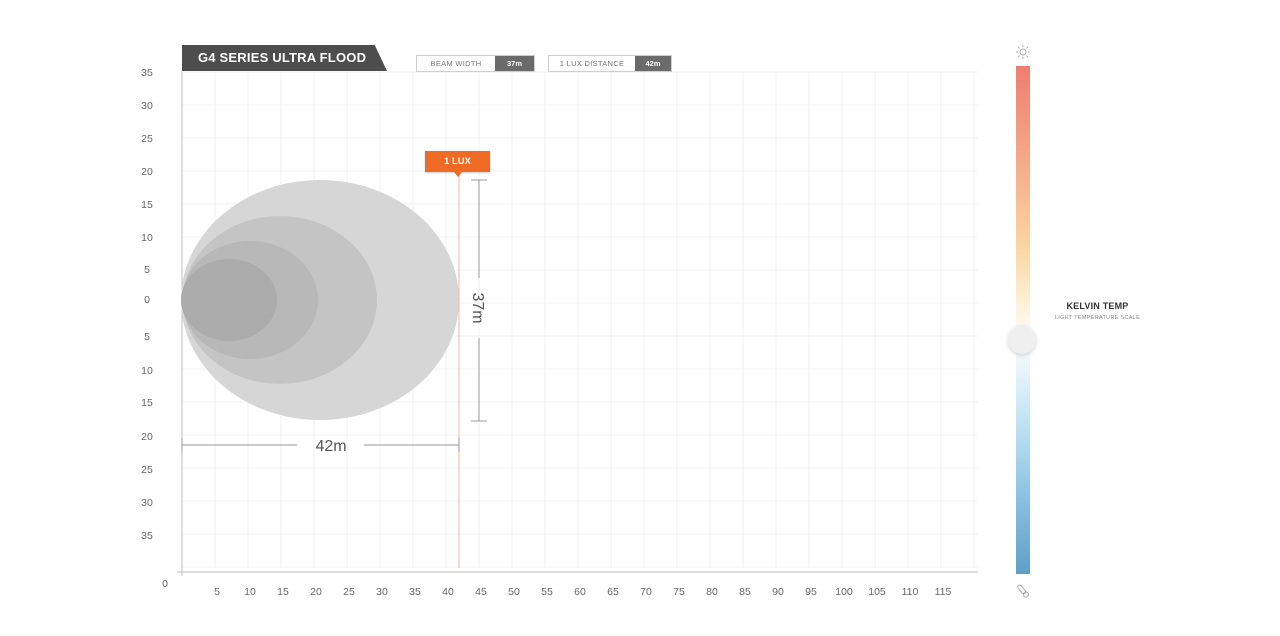  I want to click on x-tick-label: 20, so click(316, 592).